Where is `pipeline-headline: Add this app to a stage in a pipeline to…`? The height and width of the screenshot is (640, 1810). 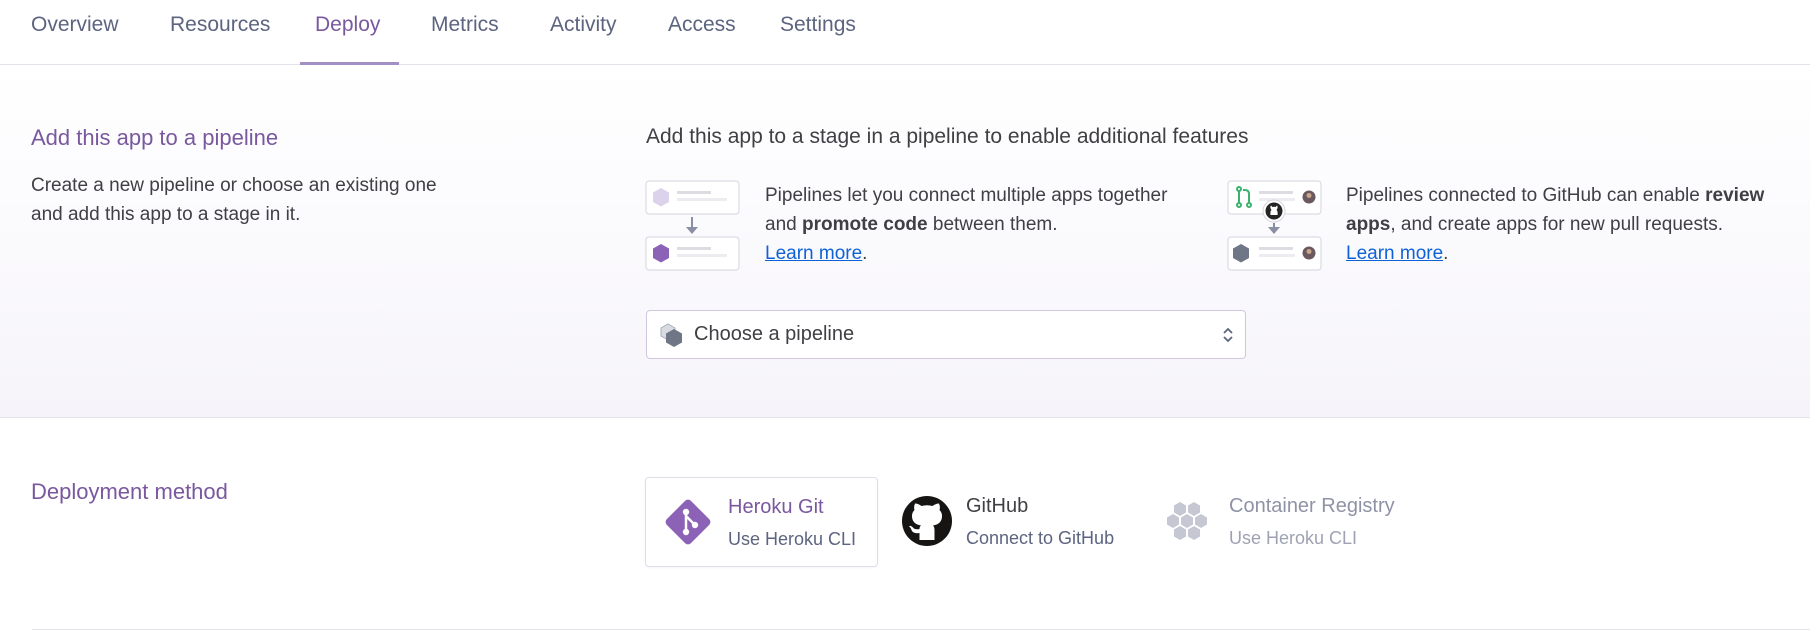
pipeline-headline: Add this app to a stage in a pipeline to… is located at coordinates (947, 136).